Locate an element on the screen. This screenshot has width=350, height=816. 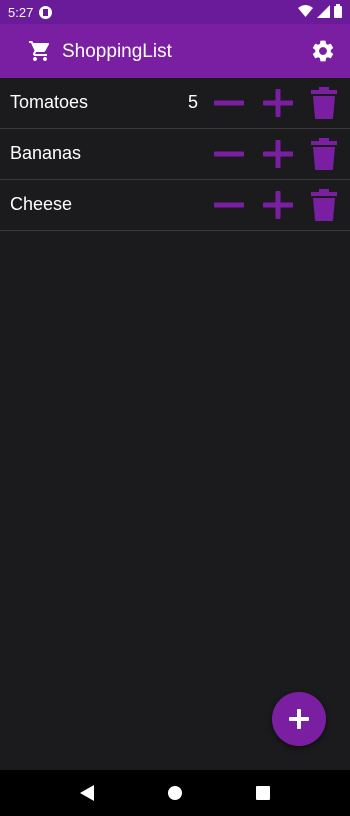
signal-icon is located at coordinates (323, 11).